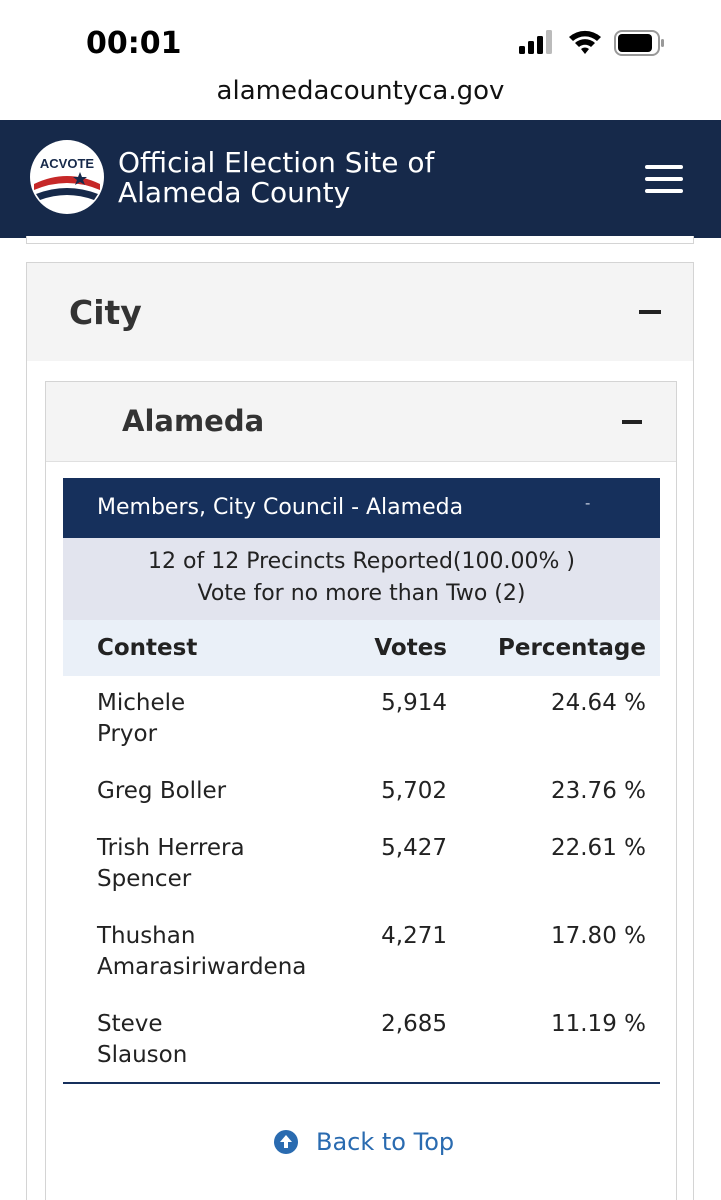 This screenshot has width=721, height=1200. Describe the element at coordinates (361, 593) in the screenshot. I see `vote-rule: Vote for no more than Two (2)` at that location.